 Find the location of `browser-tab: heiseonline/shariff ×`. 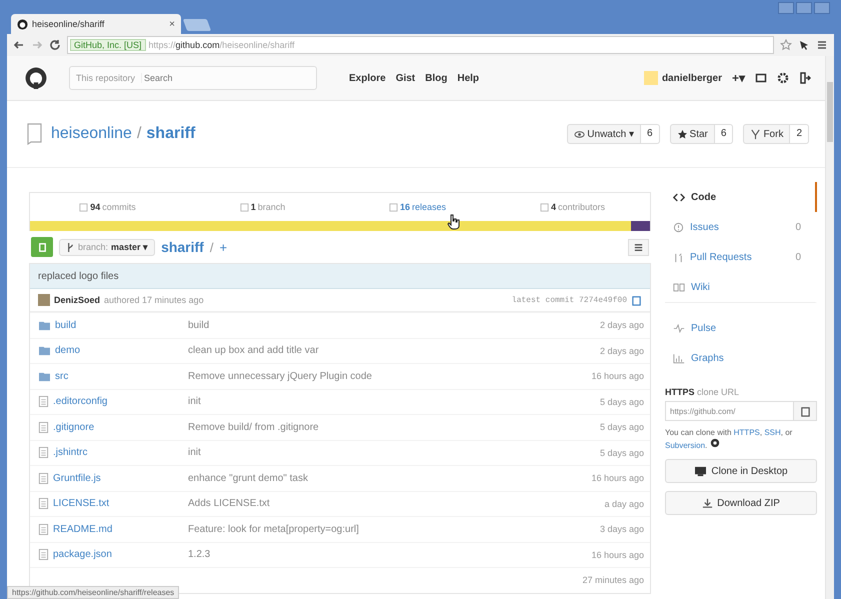

browser-tab: heiseonline/shariff × is located at coordinates (96, 24).